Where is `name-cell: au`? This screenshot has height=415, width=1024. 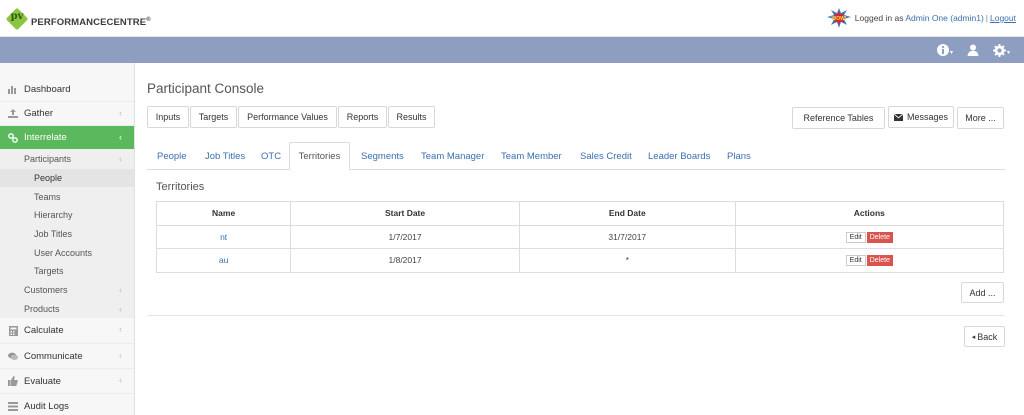
name-cell: au is located at coordinates (223, 260).